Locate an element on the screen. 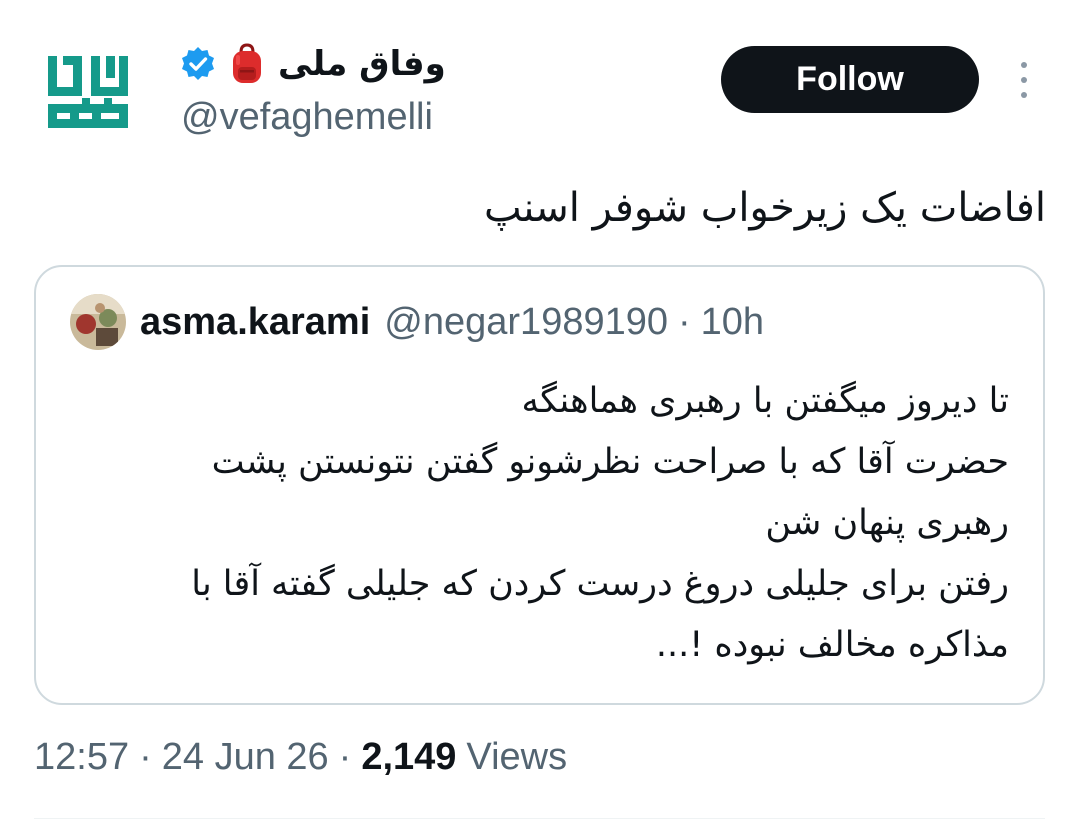 The width and height of the screenshot is (1080, 826). quoted-author-name: asma.karami is located at coordinates (255, 322).